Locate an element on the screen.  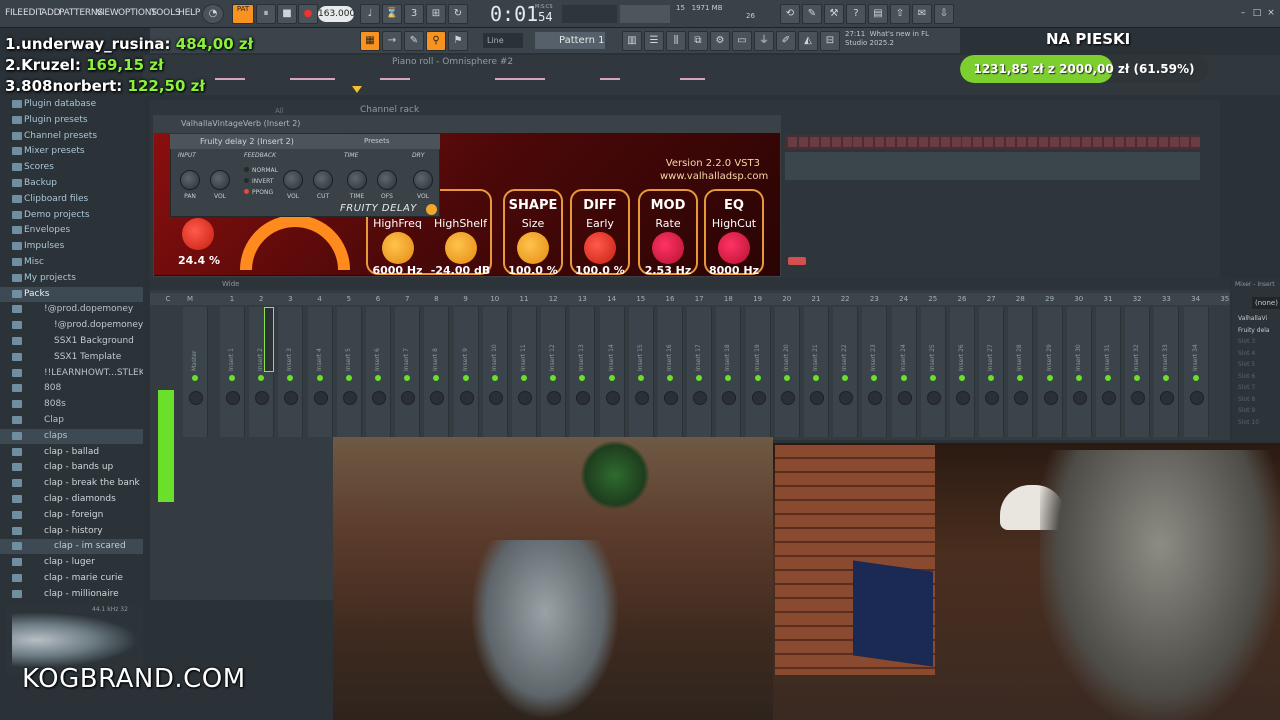
mixer-track: Insert 16 is located at coordinates (670, 372).